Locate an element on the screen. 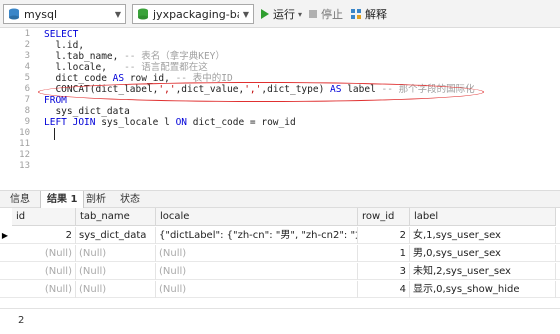 Image resolution: width=560 pixels, height=334 pixels. sql-token: dict_code = row_id is located at coordinates (241, 122).